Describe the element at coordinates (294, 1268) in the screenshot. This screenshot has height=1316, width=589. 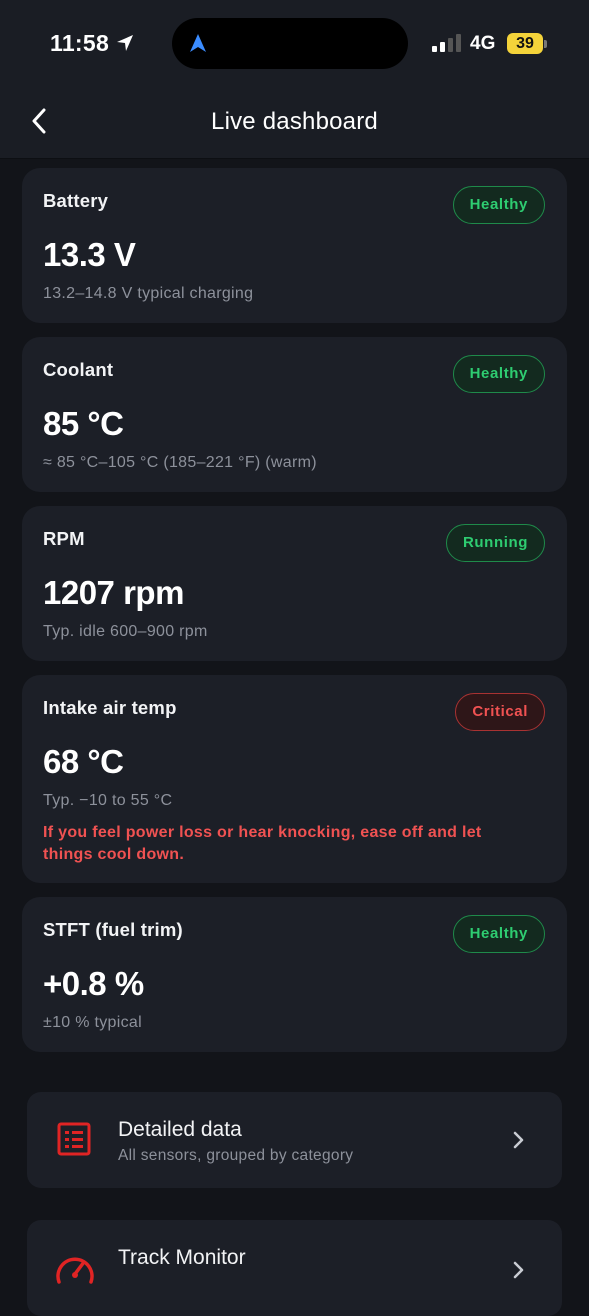
I see `track-monitor-button: Track Monitor` at that location.